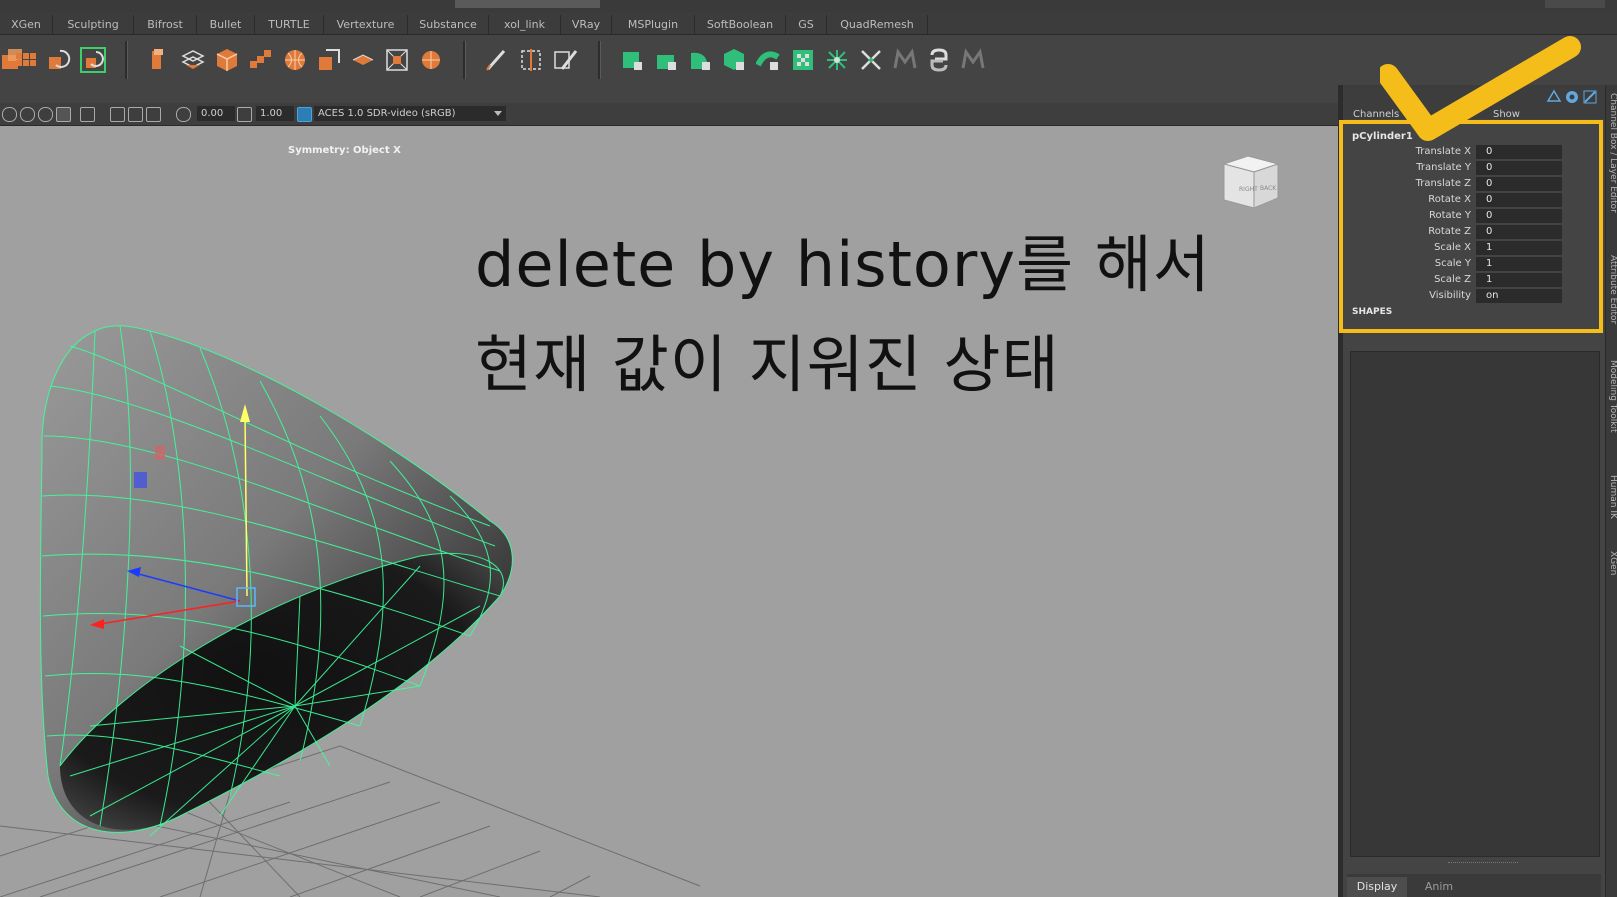 The image size is (1617, 897). I want to click on checkmark-icon, so click(1480, 88).